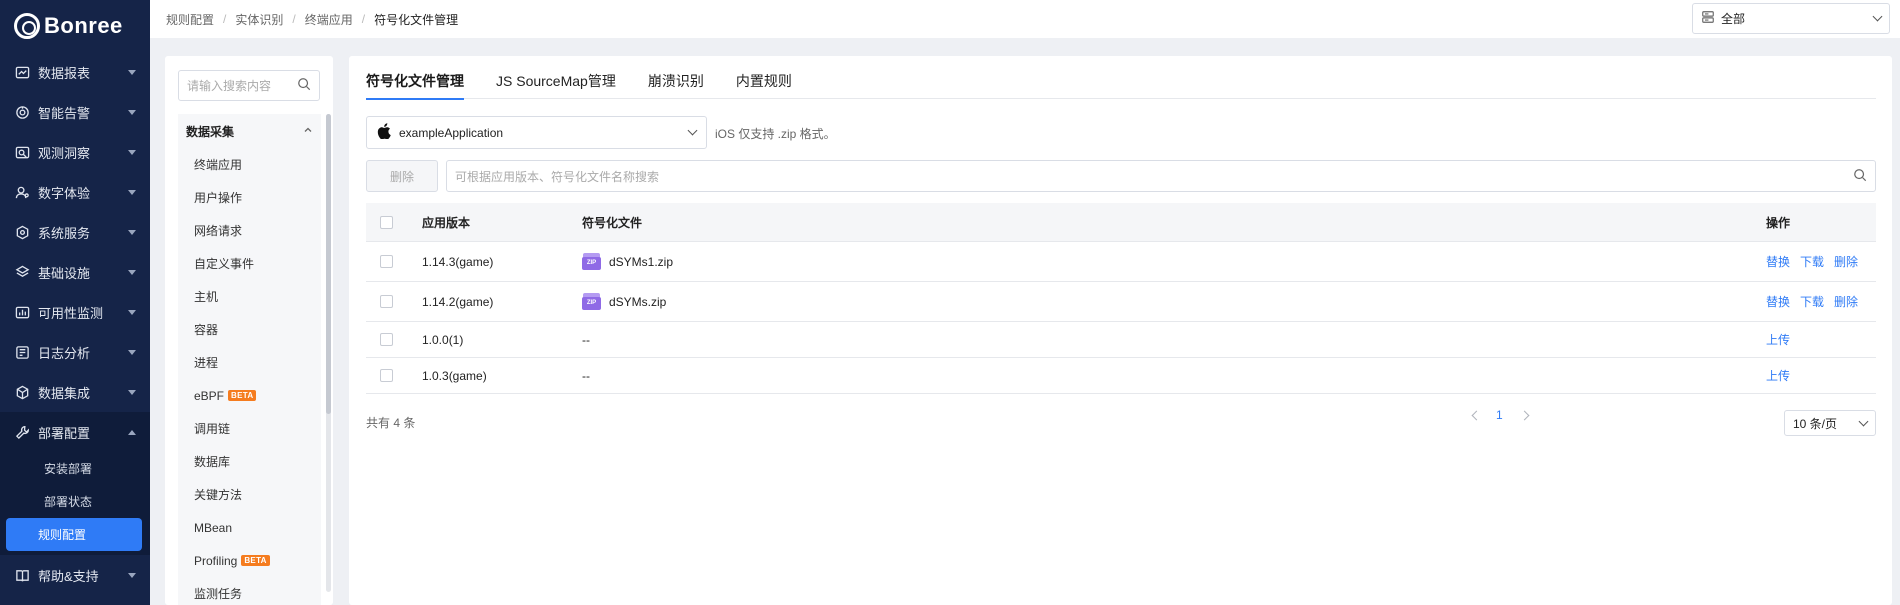 Image resolution: width=1900 pixels, height=605 pixels. I want to click on cell-symbol-file: dSYMs.zip, so click(638, 301).